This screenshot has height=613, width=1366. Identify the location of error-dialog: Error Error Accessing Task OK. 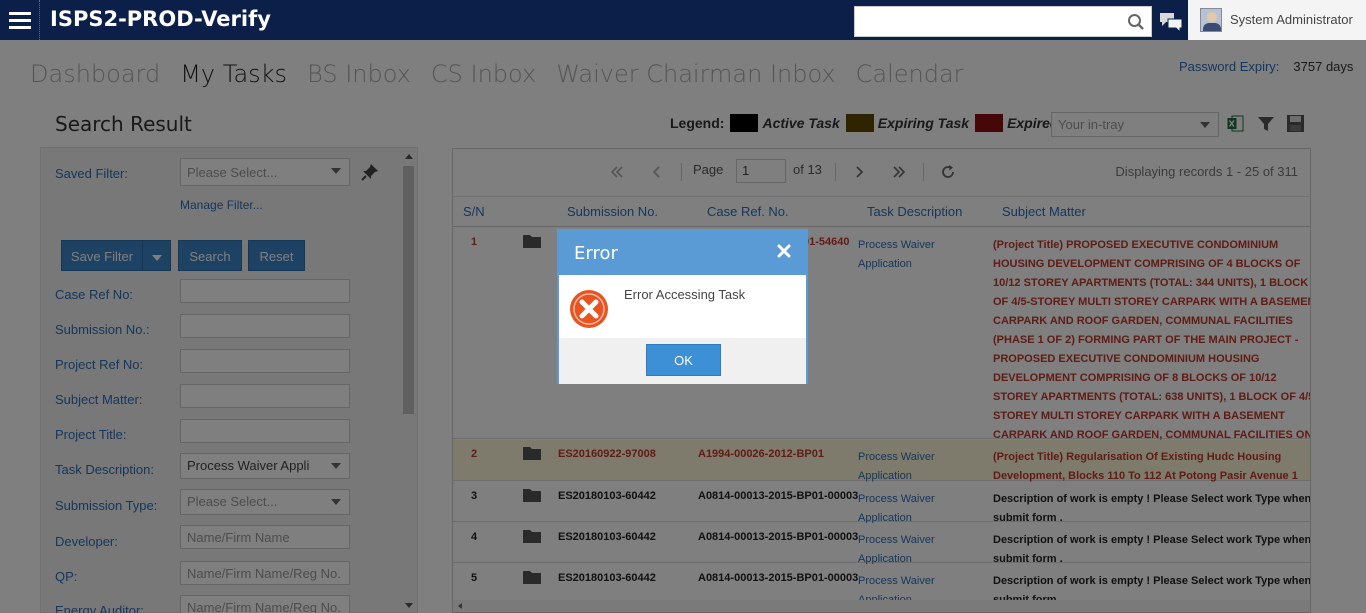
(682, 306).